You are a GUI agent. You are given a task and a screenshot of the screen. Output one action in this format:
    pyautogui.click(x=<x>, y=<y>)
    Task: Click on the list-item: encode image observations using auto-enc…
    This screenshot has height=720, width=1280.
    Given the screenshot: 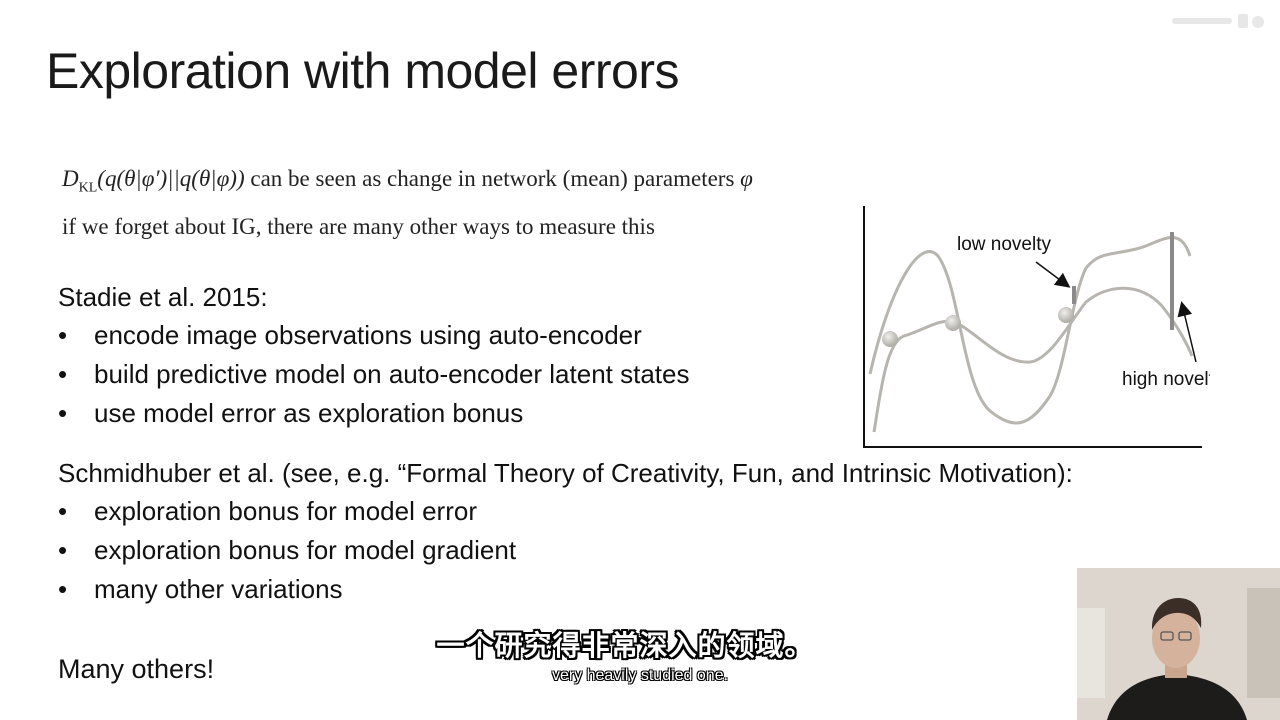 What is the action you would take?
    pyautogui.click(x=373, y=335)
    